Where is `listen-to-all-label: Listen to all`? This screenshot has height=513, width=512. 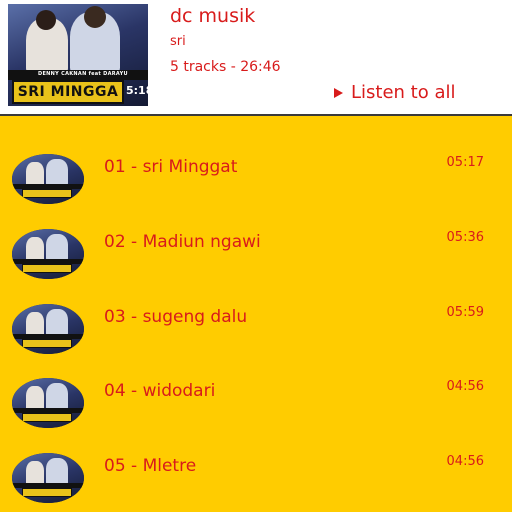
listen-to-all-label: Listen to all is located at coordinates (403, 92).